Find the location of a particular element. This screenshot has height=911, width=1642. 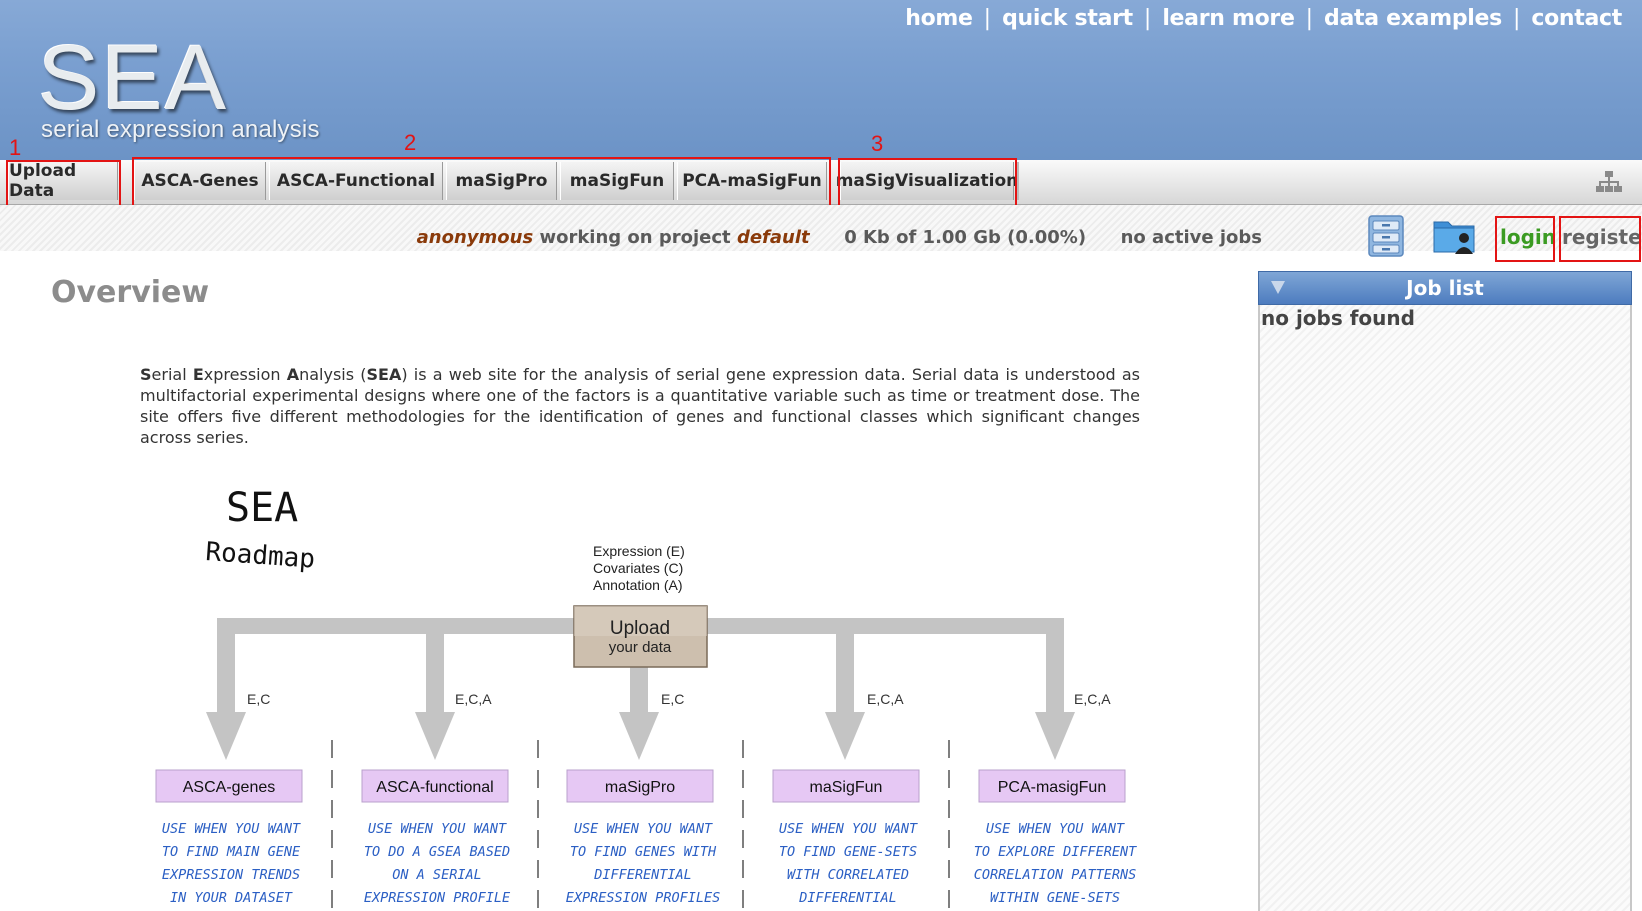

input-annotation: Annotation (A) is located at coordinates (638, 585).